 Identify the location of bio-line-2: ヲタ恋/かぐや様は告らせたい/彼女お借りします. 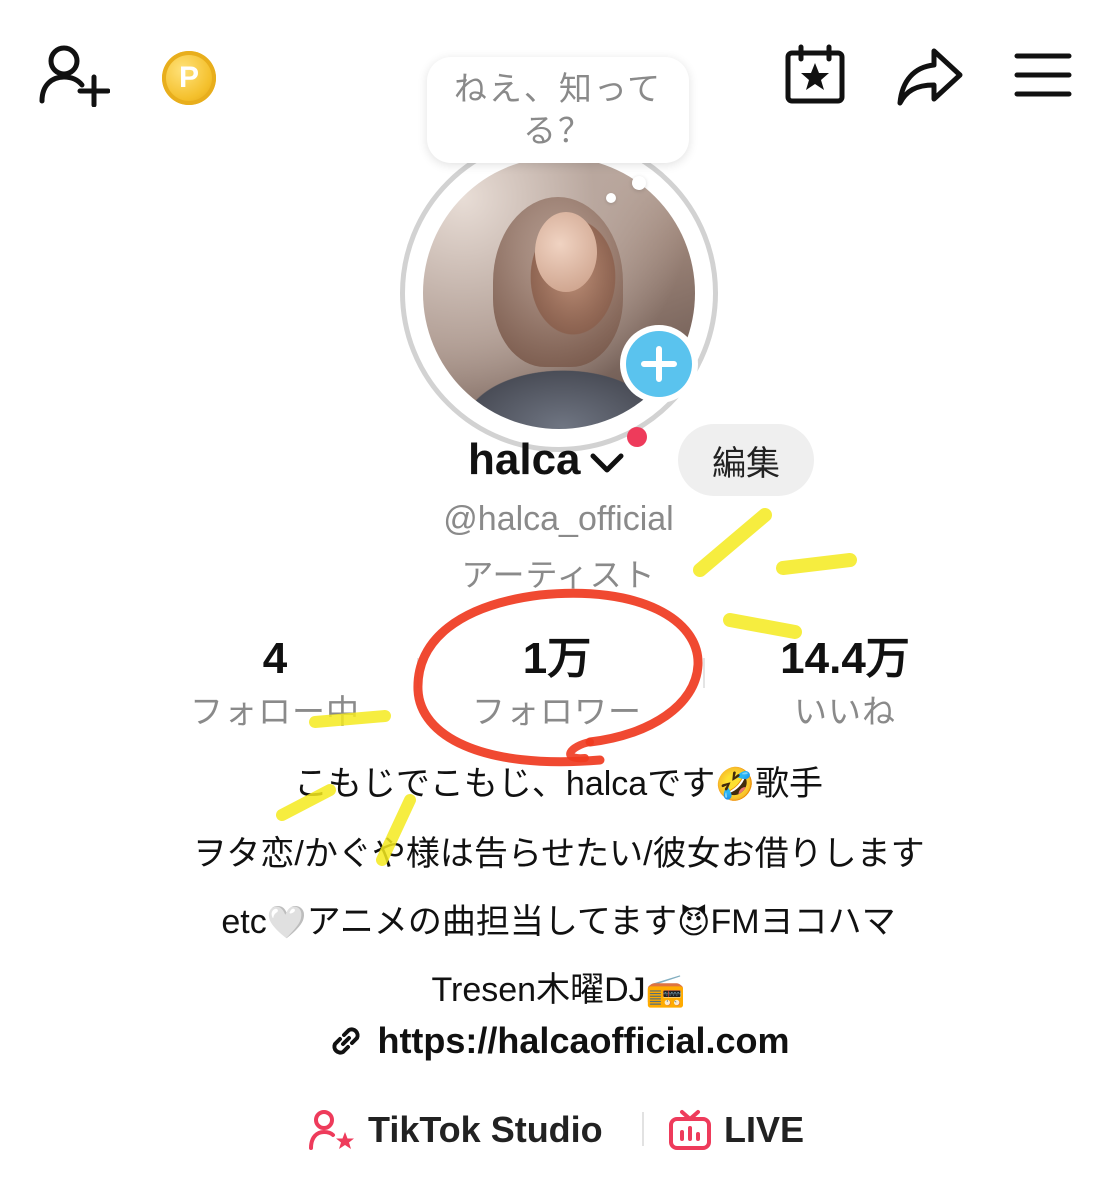
(558, 854).